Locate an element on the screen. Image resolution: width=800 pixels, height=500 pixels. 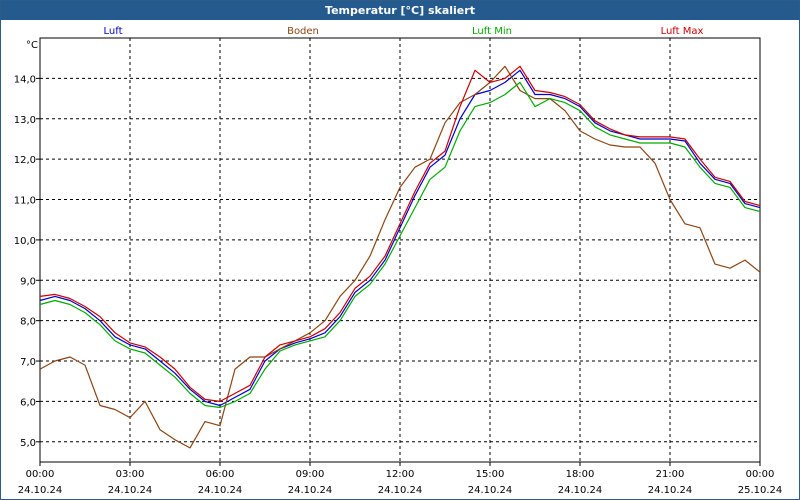
legend-item: Luft is located at coordinates (113, 31).